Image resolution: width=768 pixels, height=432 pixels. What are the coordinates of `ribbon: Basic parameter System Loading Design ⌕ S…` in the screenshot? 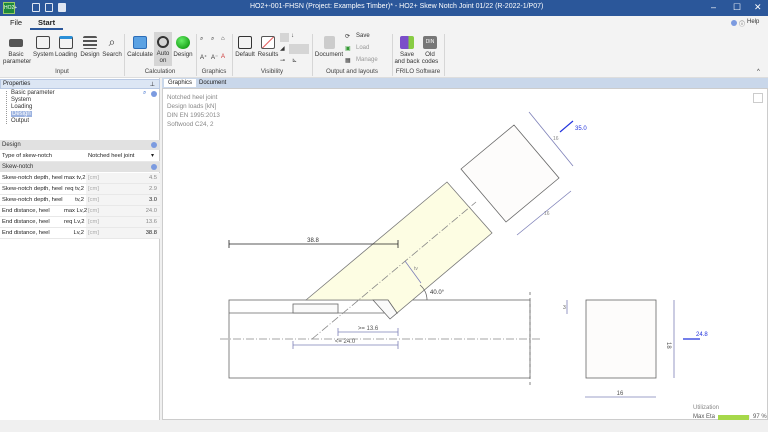 It's located at (384, 54).